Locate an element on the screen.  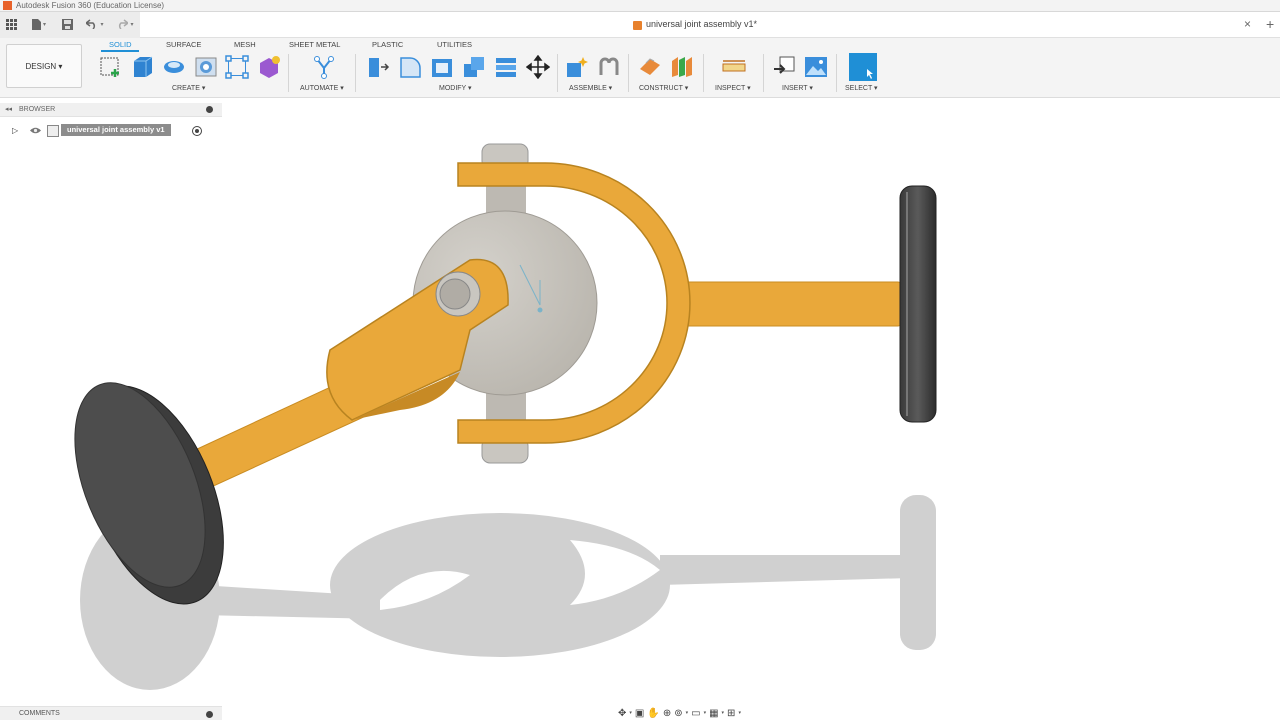
fillet-icon is located at coordinates (410, 67).